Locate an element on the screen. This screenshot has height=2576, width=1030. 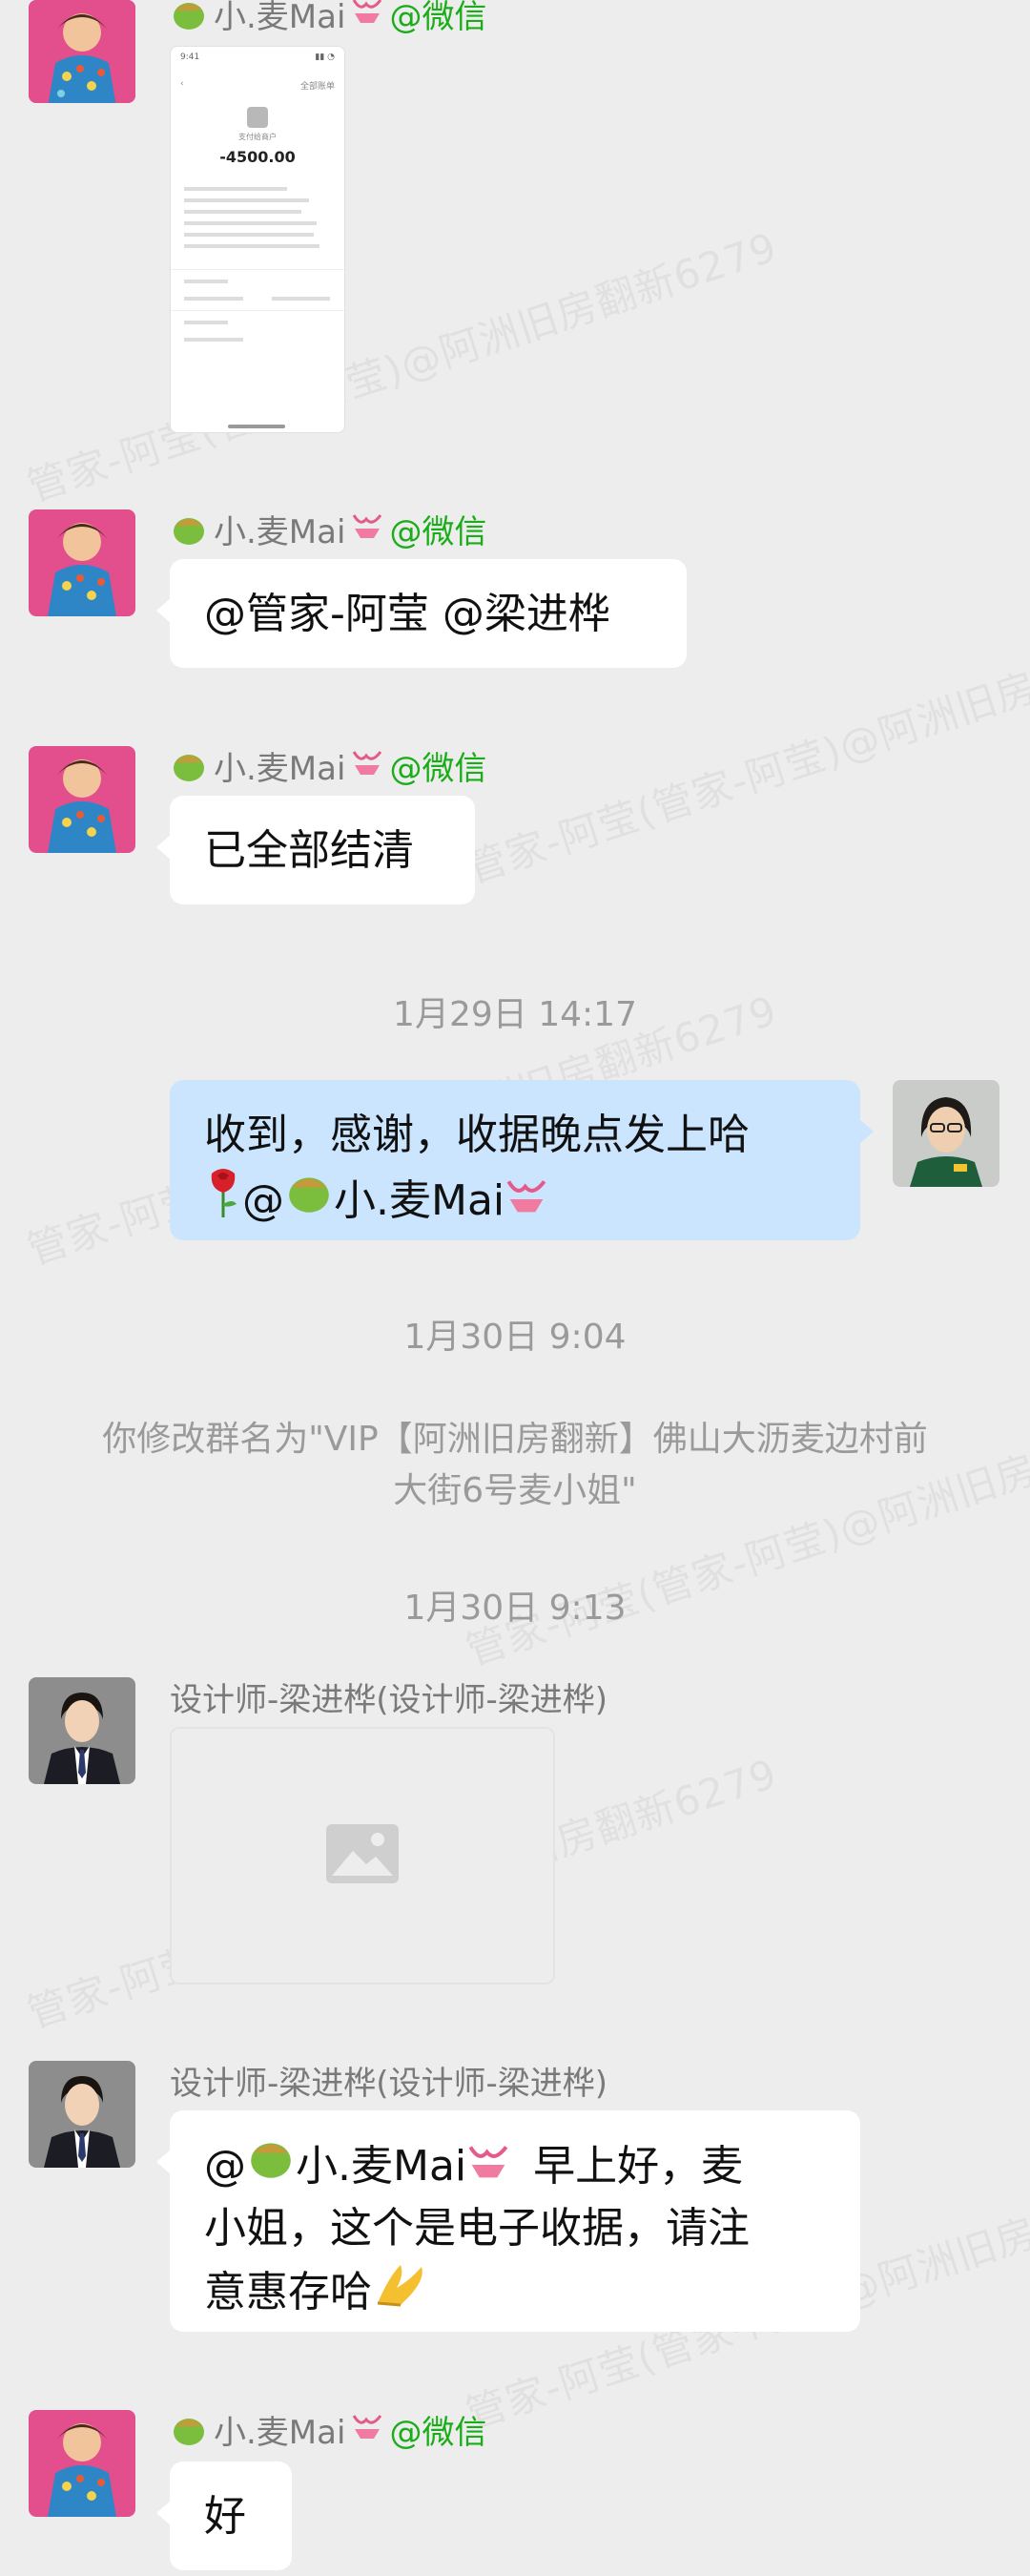
timestamp: 1月30日 9:13 is located at coordinates (515, 1608).